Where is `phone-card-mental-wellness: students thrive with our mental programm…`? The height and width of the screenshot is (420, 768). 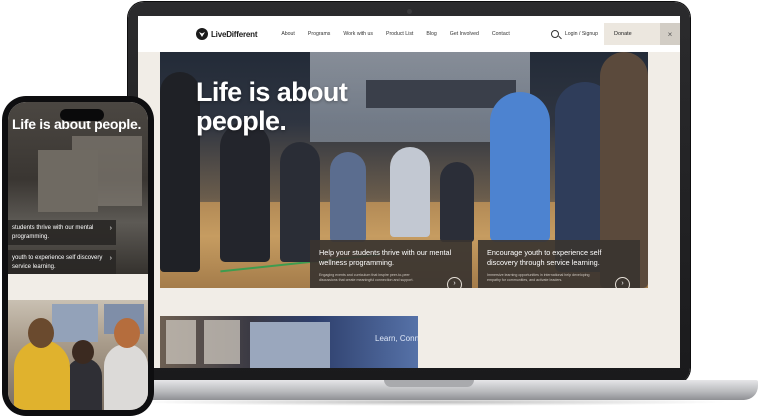
phone-card-mental-wellness: students thrive with our mental programm… is located at coordinates (62, 232).